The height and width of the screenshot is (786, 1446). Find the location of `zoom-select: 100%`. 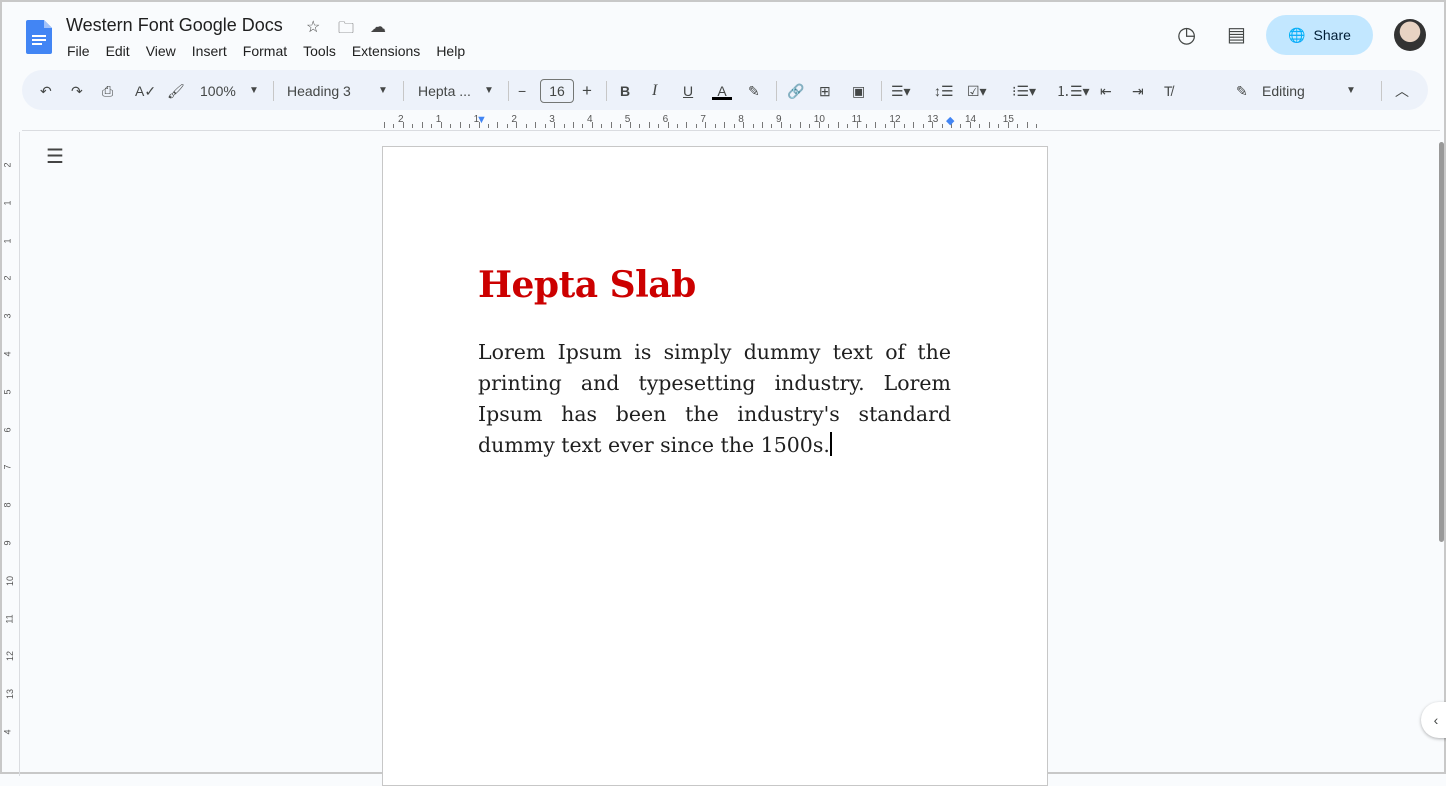

zoom-select: 100% is located at coordinates (218, 91).